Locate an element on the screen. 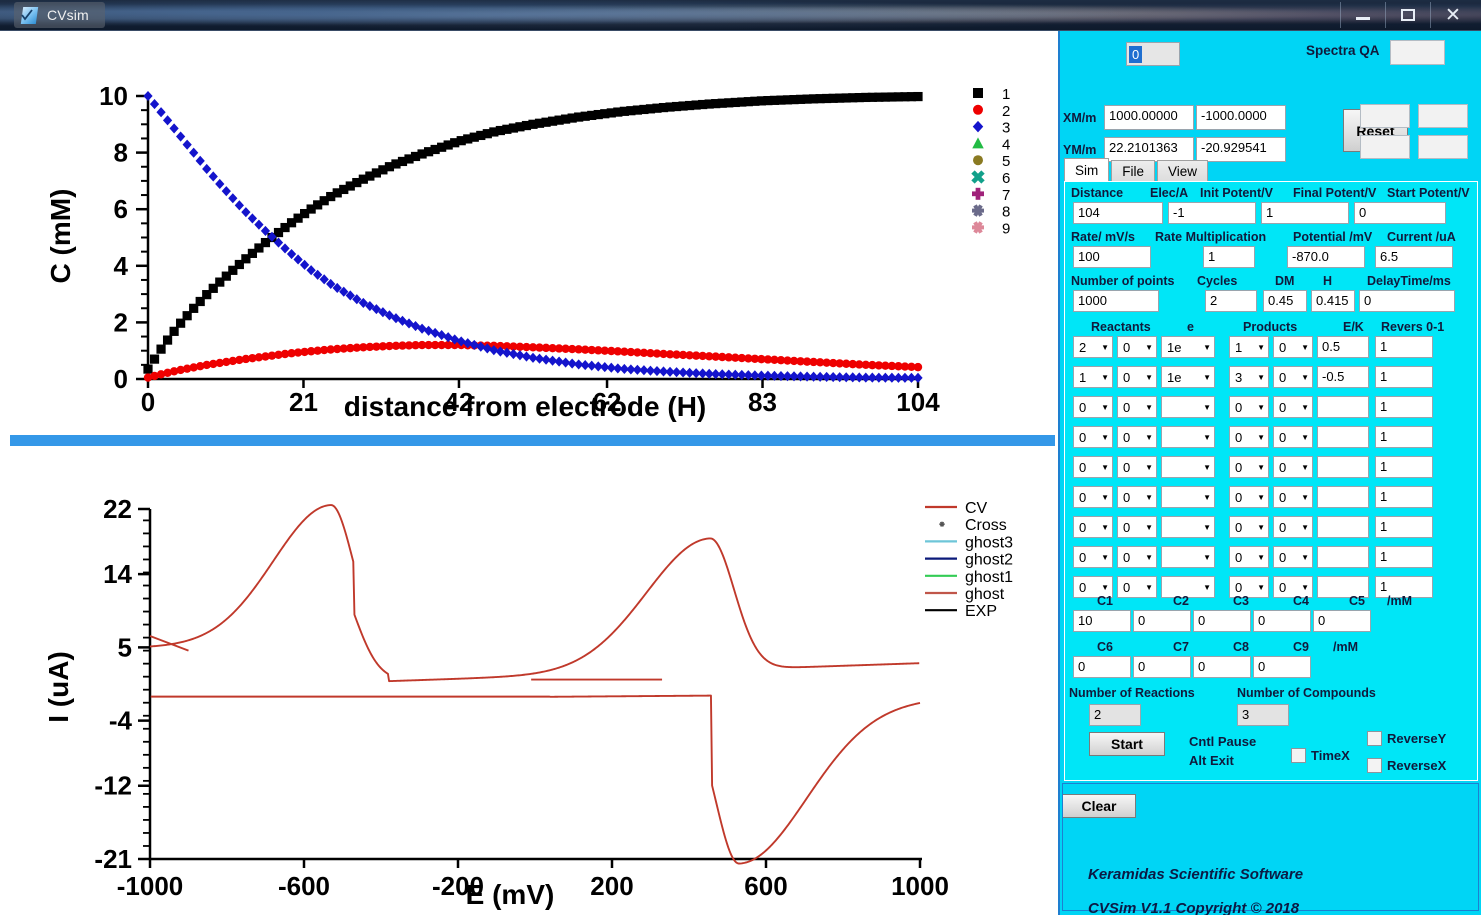  current-field: 6.5 is located at coordinates (1414, 257).